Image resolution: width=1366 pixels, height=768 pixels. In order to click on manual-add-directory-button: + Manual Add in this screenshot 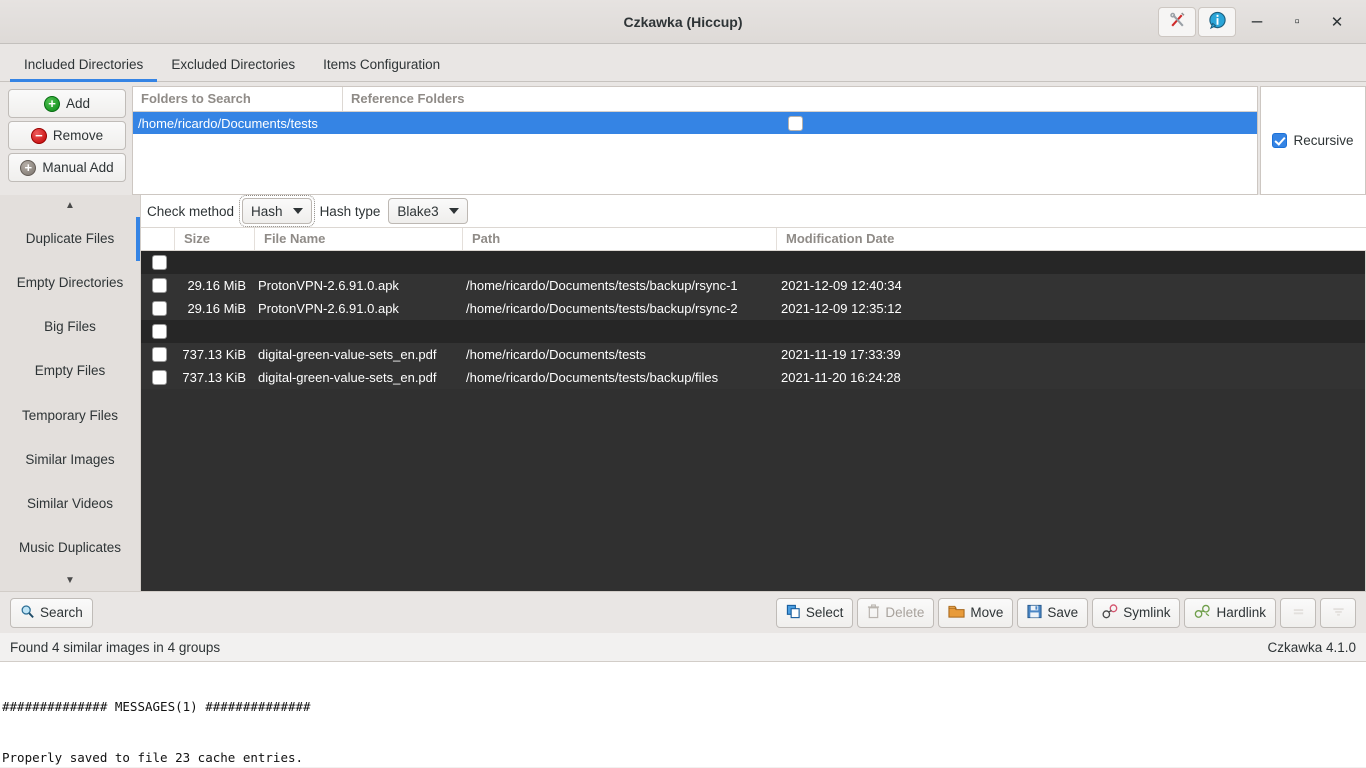, I will do `click(67, 167)`.